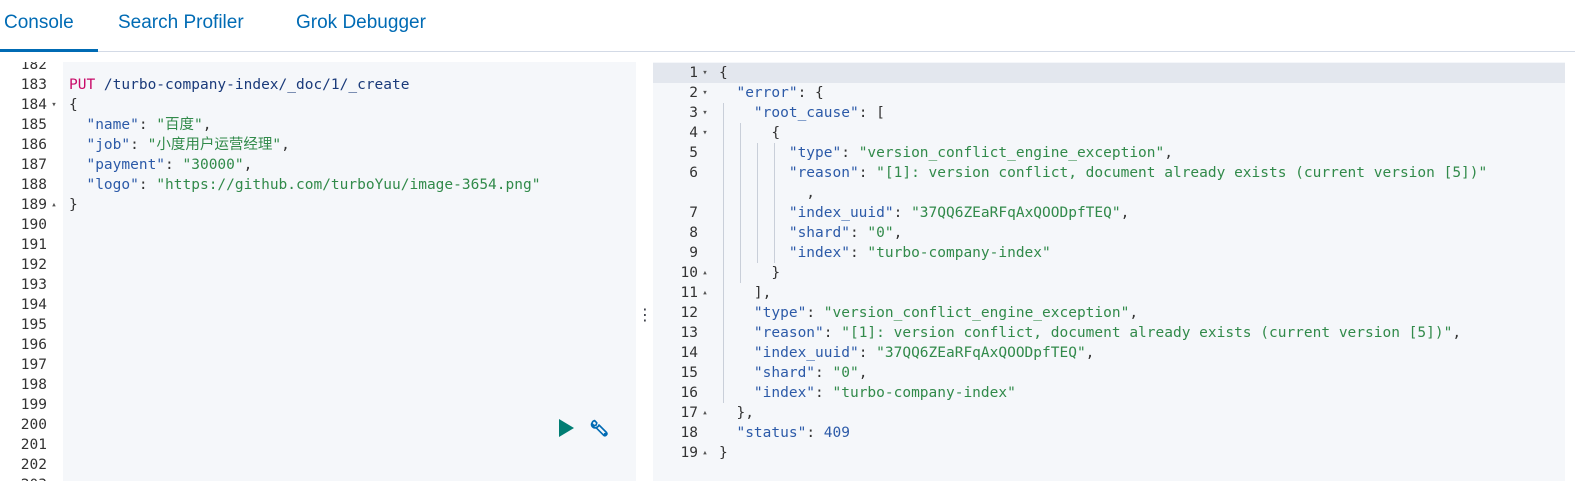 The image size is (1575, 481). What do you see at coordinates (566, 428) in the screenshot?
I see `run-request-button` at bounding box center [566, 428].